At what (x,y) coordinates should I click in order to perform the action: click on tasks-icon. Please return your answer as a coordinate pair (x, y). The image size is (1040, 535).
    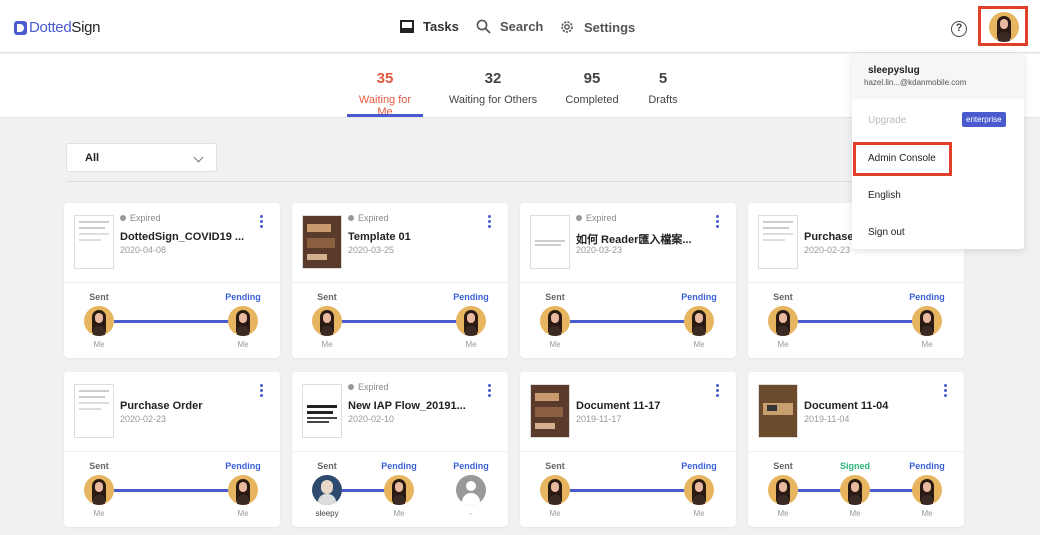
    Looking at the image, I should click on (407, 26).